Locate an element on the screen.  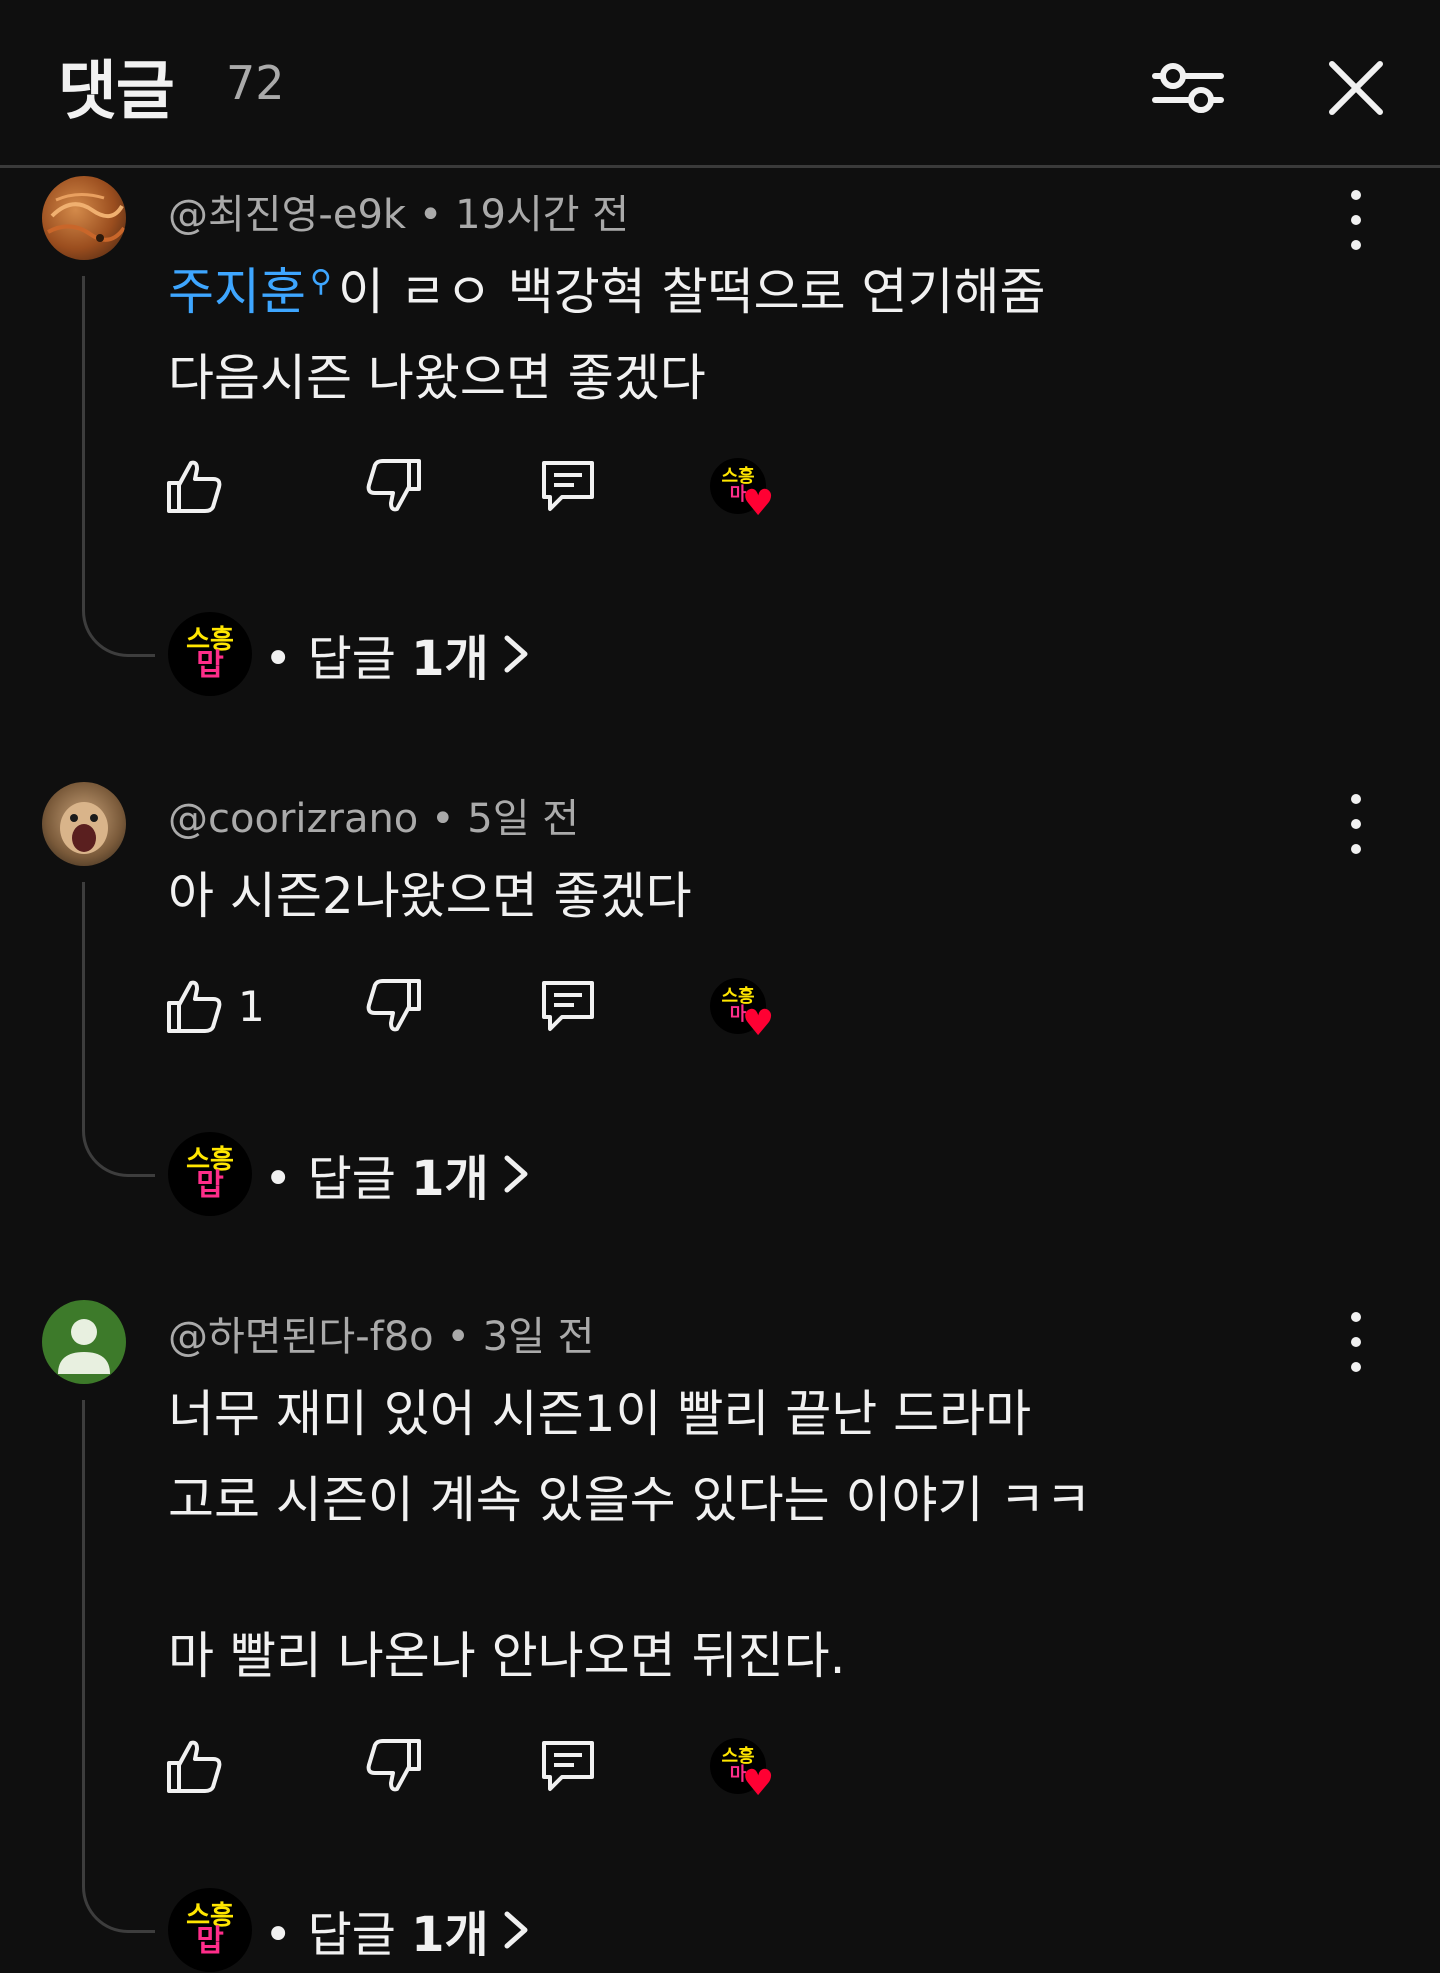
like-count: 1 is located at coordinates (251, 1006).